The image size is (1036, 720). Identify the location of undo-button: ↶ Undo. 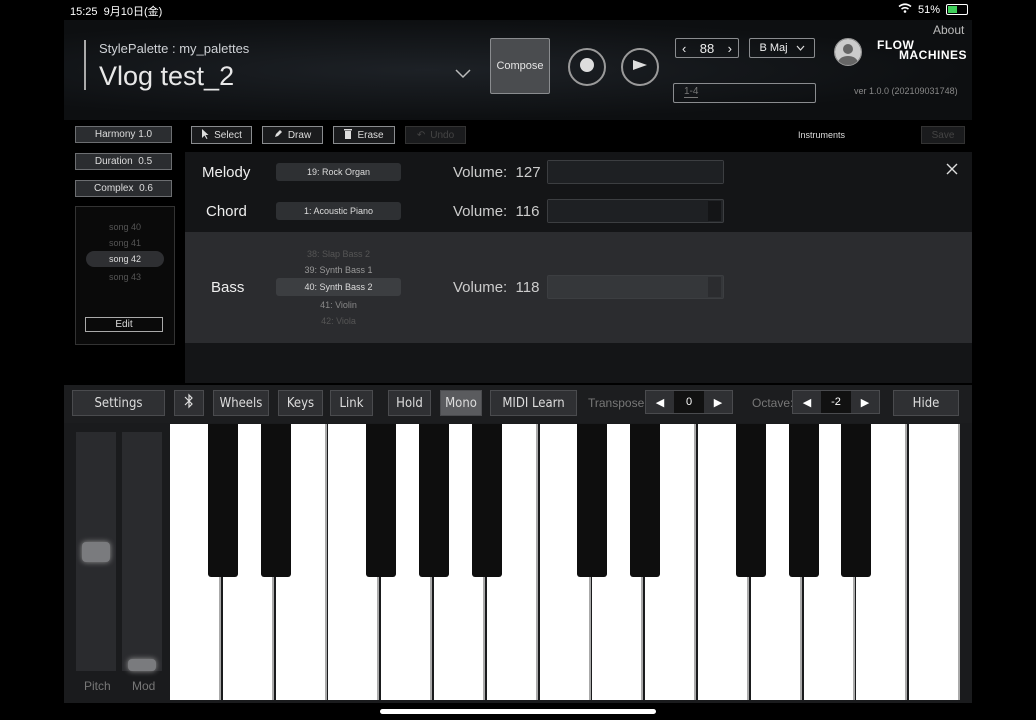
(435, 135).